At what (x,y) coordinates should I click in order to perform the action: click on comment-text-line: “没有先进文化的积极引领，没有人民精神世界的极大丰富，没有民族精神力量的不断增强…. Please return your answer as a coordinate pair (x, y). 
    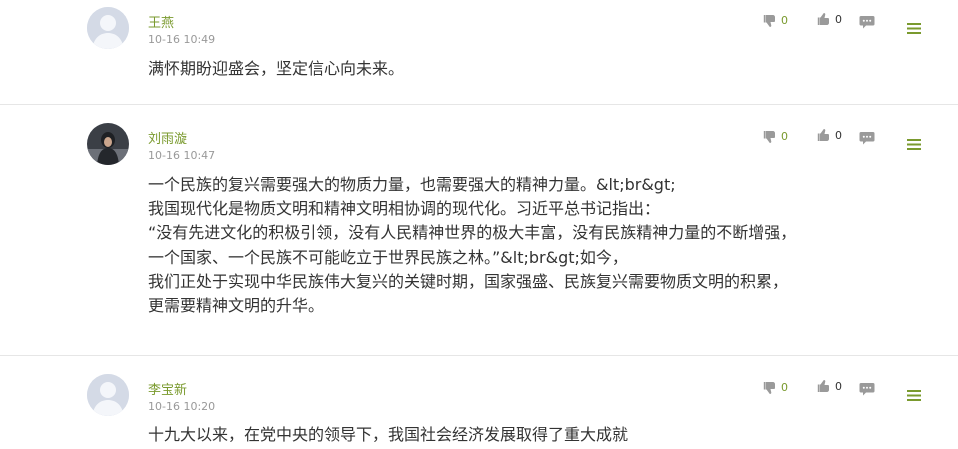
    Looking at the image, I should click on (472, 233).